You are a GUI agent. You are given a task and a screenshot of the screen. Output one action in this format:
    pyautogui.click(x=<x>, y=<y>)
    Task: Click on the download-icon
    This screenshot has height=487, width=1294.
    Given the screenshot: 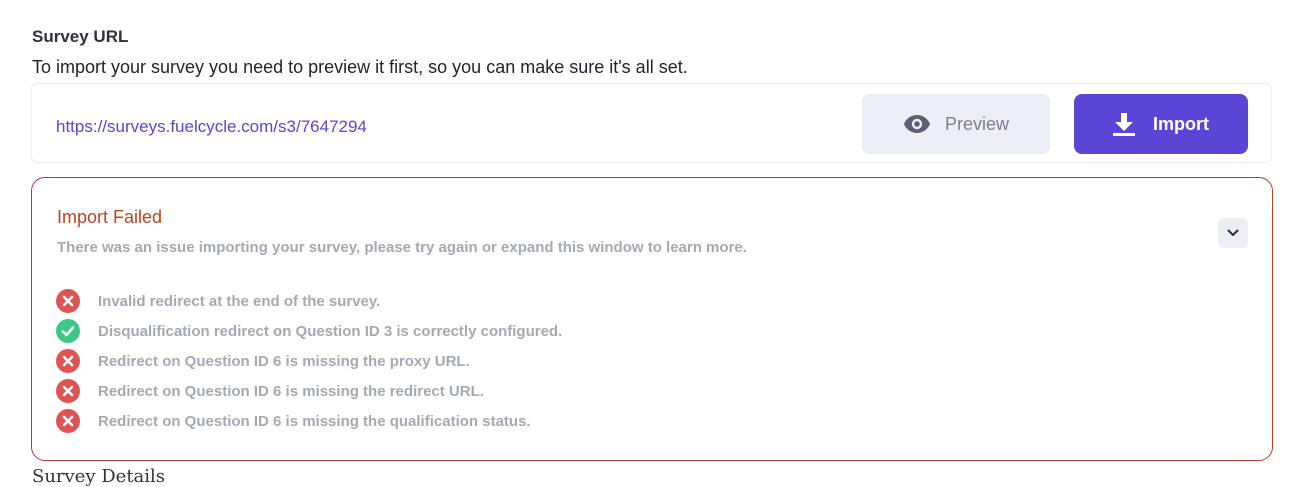 What is the action you would take?
    pyautogui.click(x=1124, y=124)
    